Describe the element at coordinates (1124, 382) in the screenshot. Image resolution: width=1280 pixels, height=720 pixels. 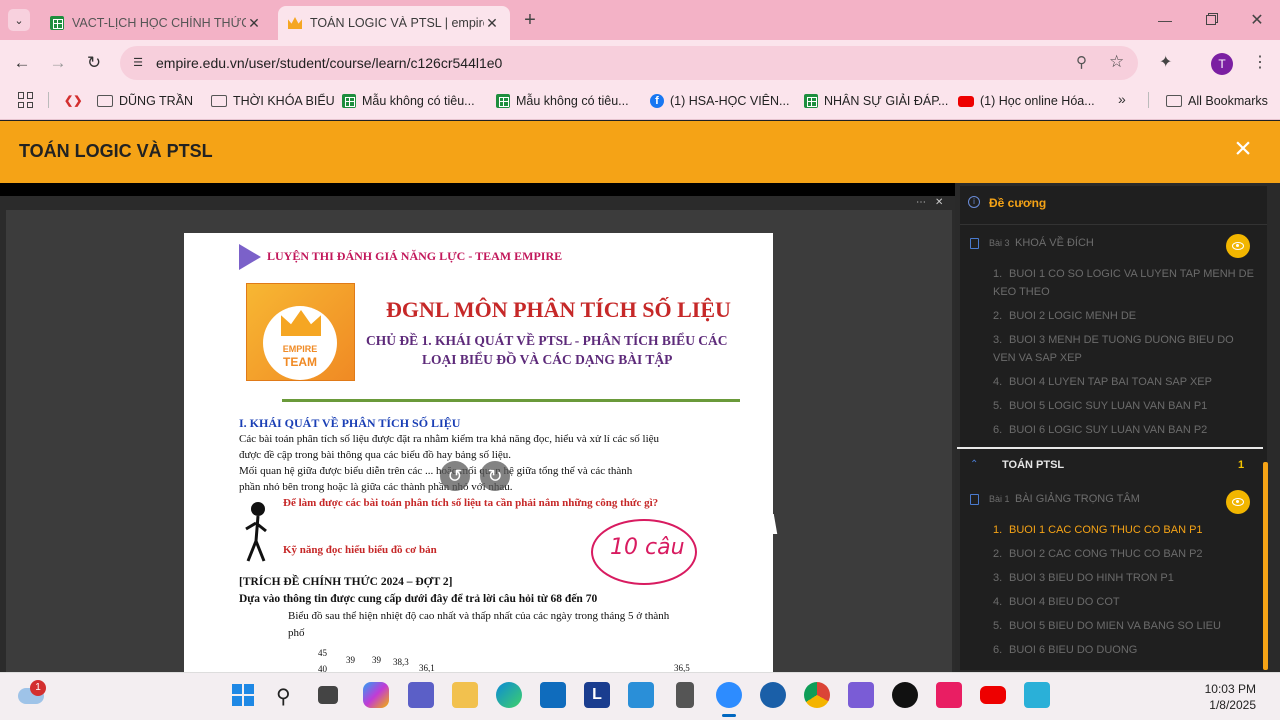
I see `lesson-item: 4. BUOI 4 LUYEN TAP BAI TOAN SAP XEP` at that location.